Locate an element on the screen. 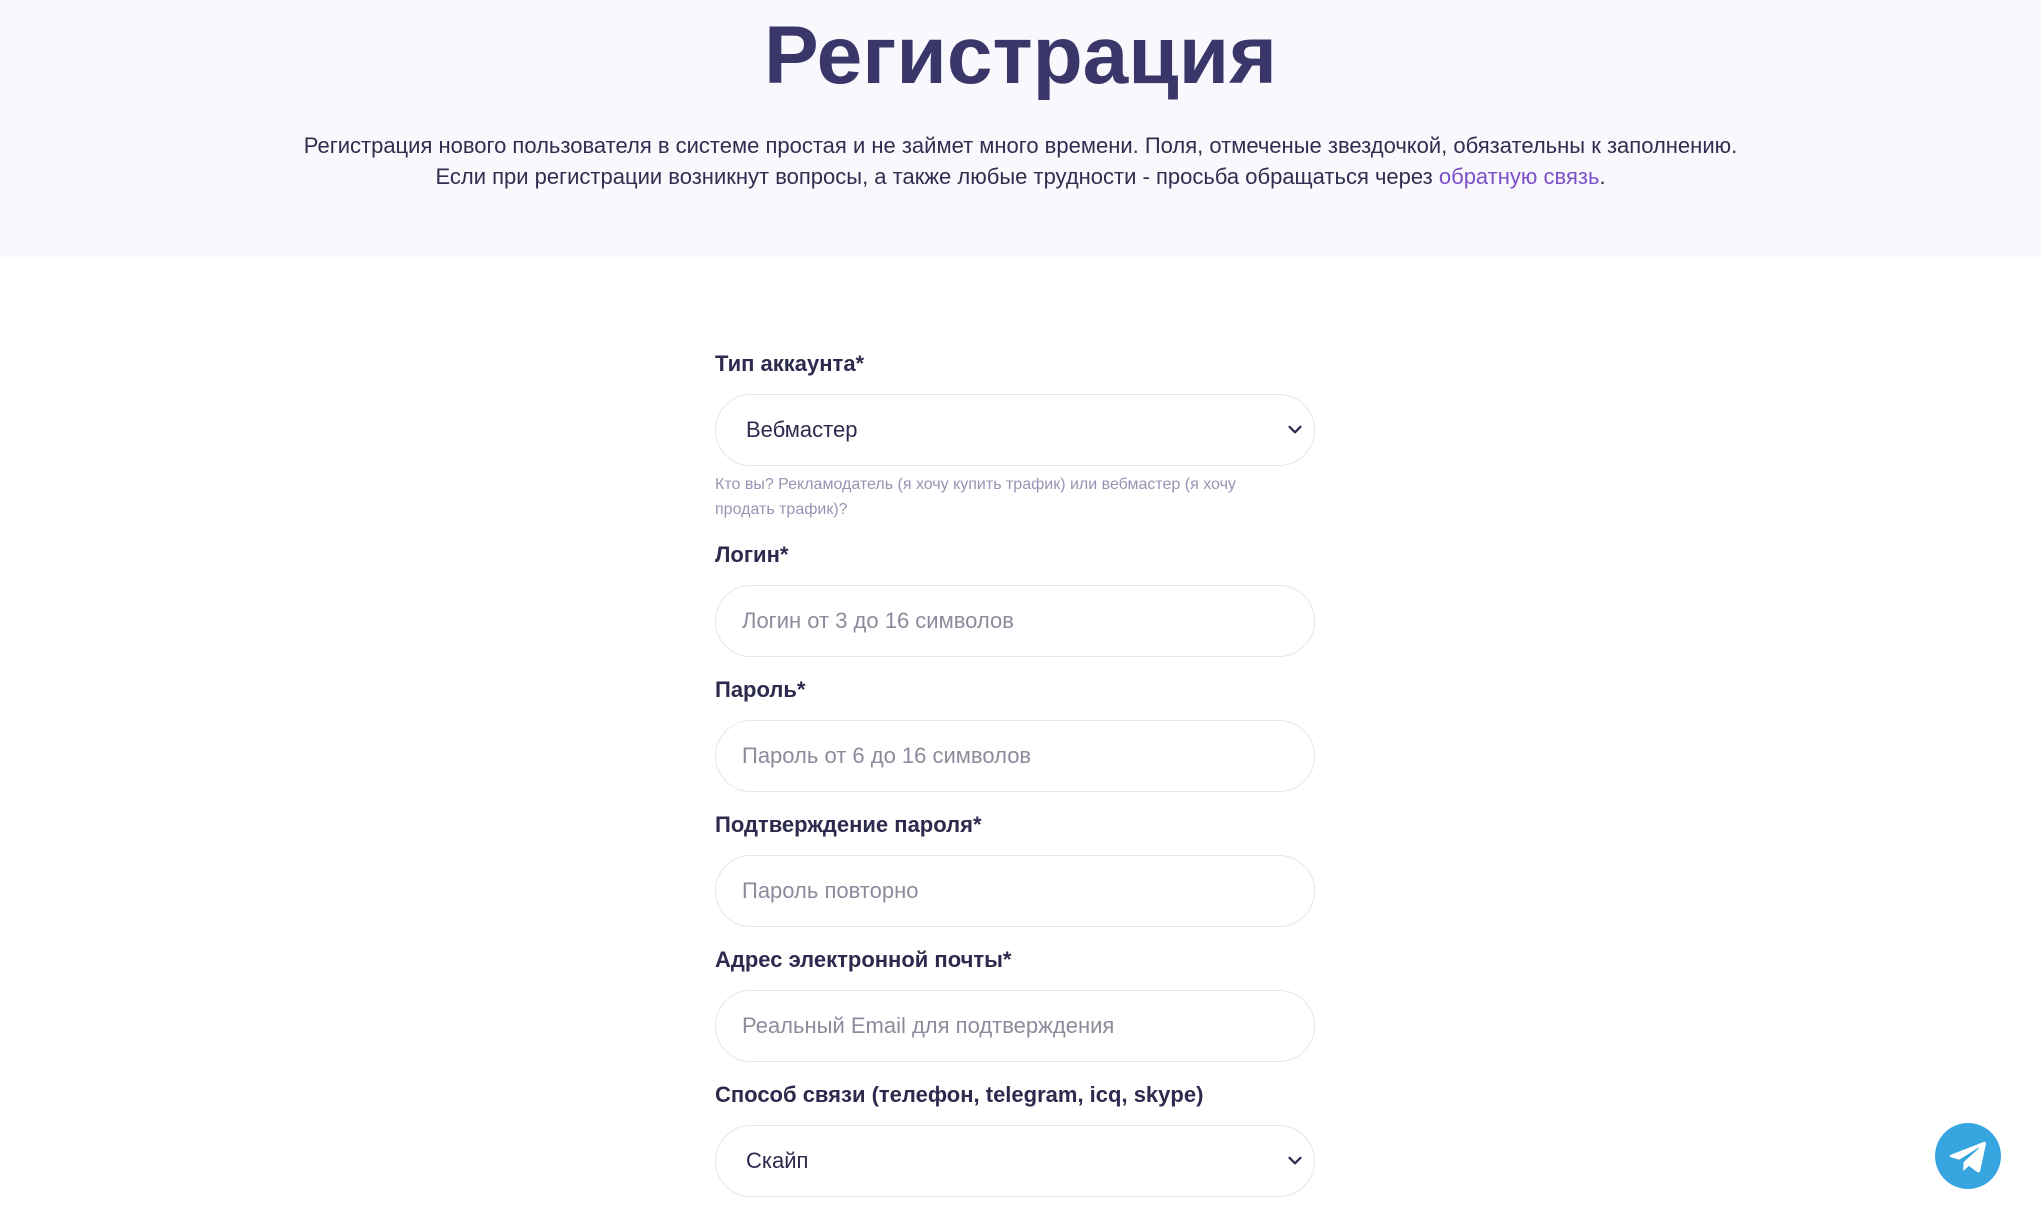 The image size is (2041, 1212). login-label: Логин* is located at coordinates (752, 554).